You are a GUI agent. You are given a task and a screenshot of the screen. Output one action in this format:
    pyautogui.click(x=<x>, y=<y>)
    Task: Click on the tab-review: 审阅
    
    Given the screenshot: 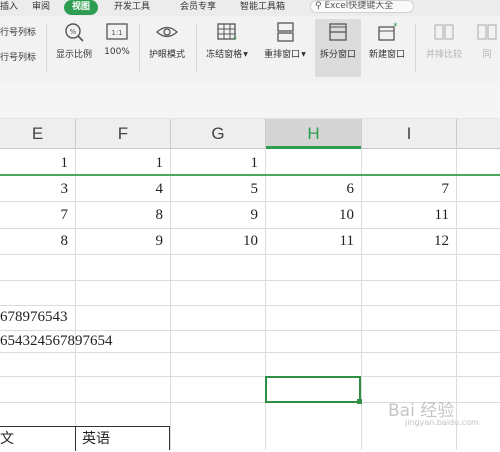 What is the action you would take?
    pyautogui.click(x=41, y=7)
    